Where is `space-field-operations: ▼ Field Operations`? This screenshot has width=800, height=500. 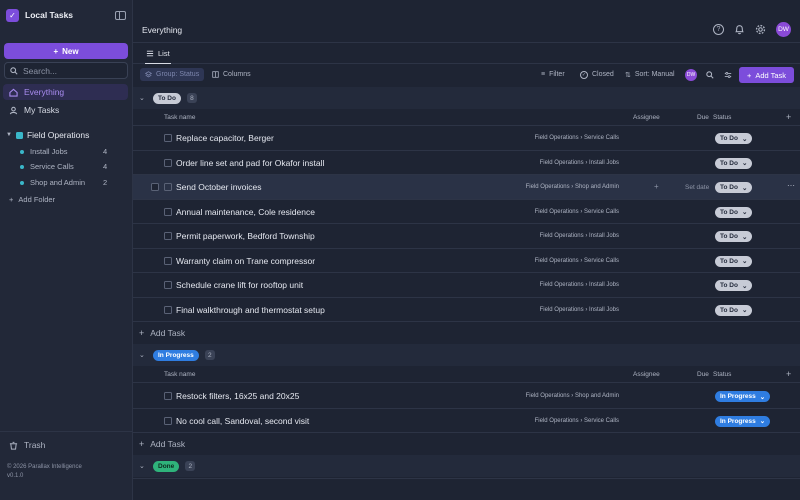 space-field-operations: ▼ Field Operations is located at coordinates (47, 135).